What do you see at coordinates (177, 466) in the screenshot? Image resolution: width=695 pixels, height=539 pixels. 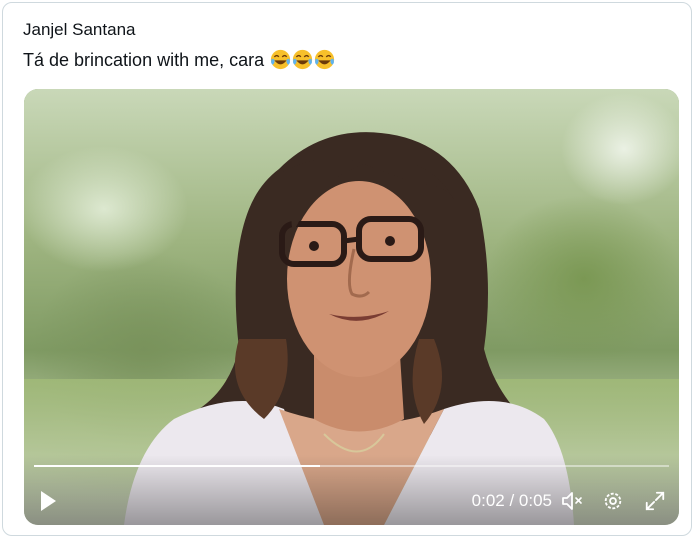 I see `progress-bar-fill` at bounding box center [177, 466].